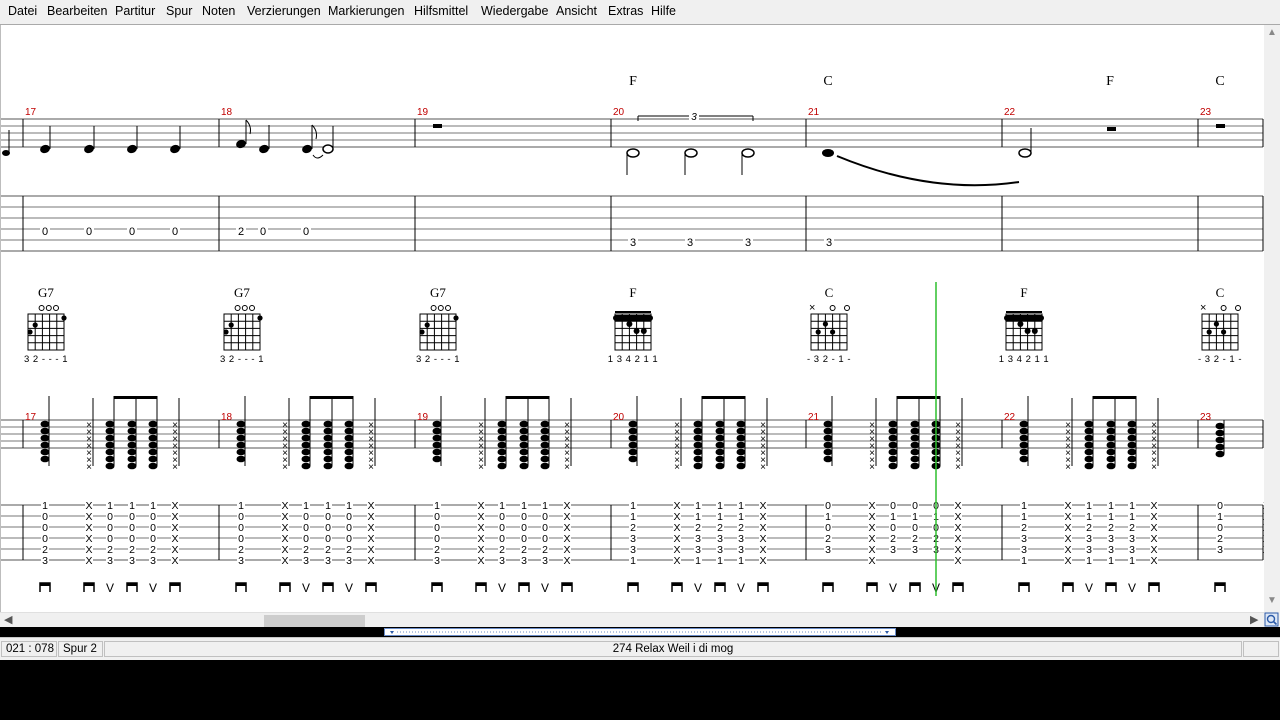 The height and width of the screenshot is (720, 1280). What do you see at coordinates (46, 292) in the screenshot?
I see `chord-diagram-name: G7` at bounding box center [46, 292].